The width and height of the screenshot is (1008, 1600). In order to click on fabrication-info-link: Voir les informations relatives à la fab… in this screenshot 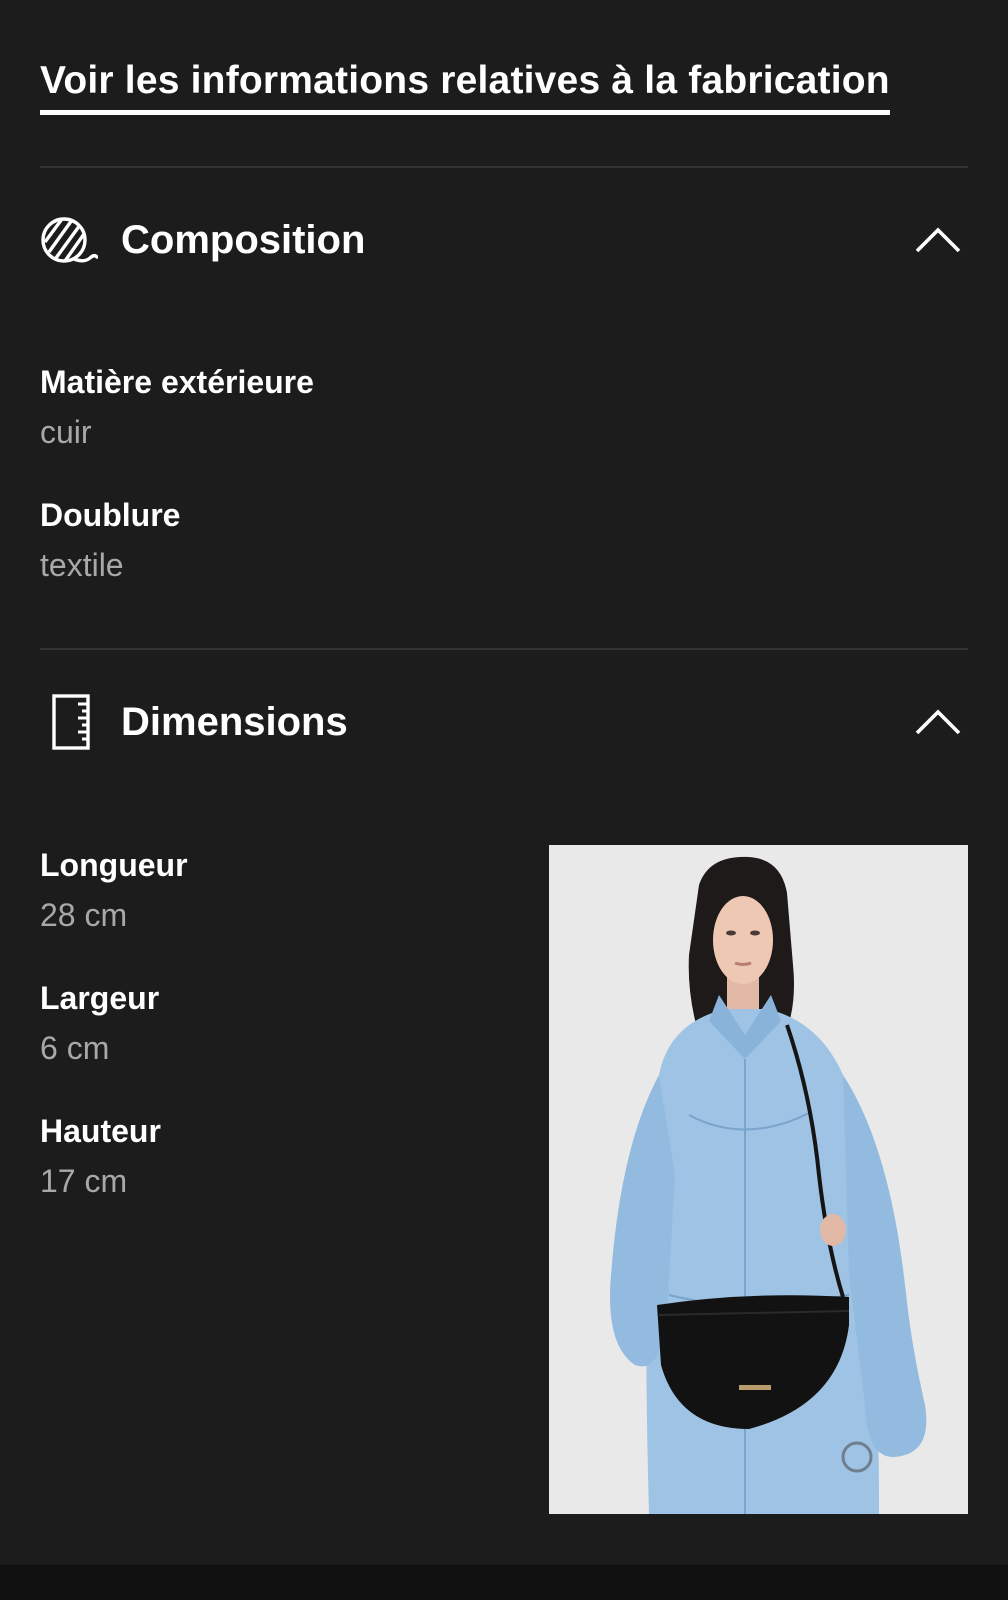, I will do `click(465, 86)`.